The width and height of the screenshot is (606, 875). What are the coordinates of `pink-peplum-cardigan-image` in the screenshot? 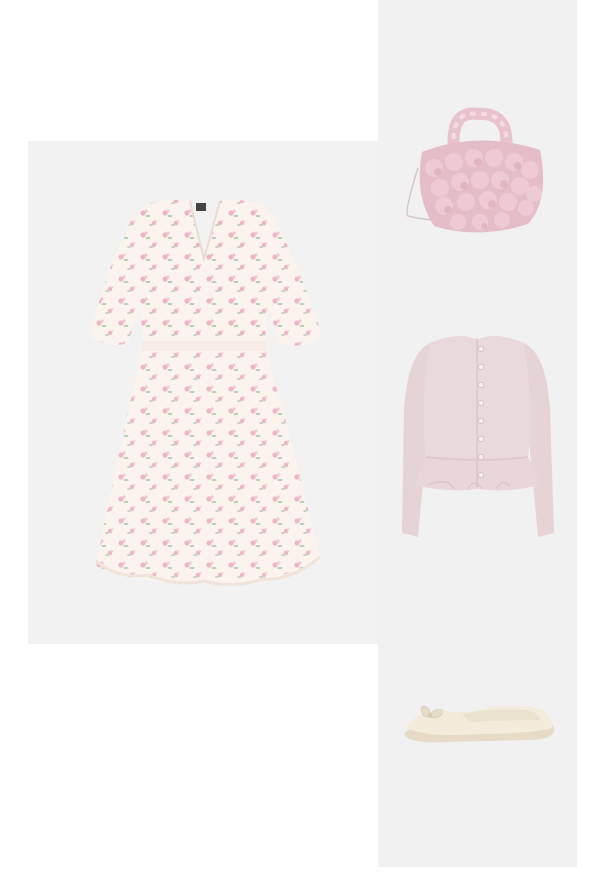 It's located at (478, 436).